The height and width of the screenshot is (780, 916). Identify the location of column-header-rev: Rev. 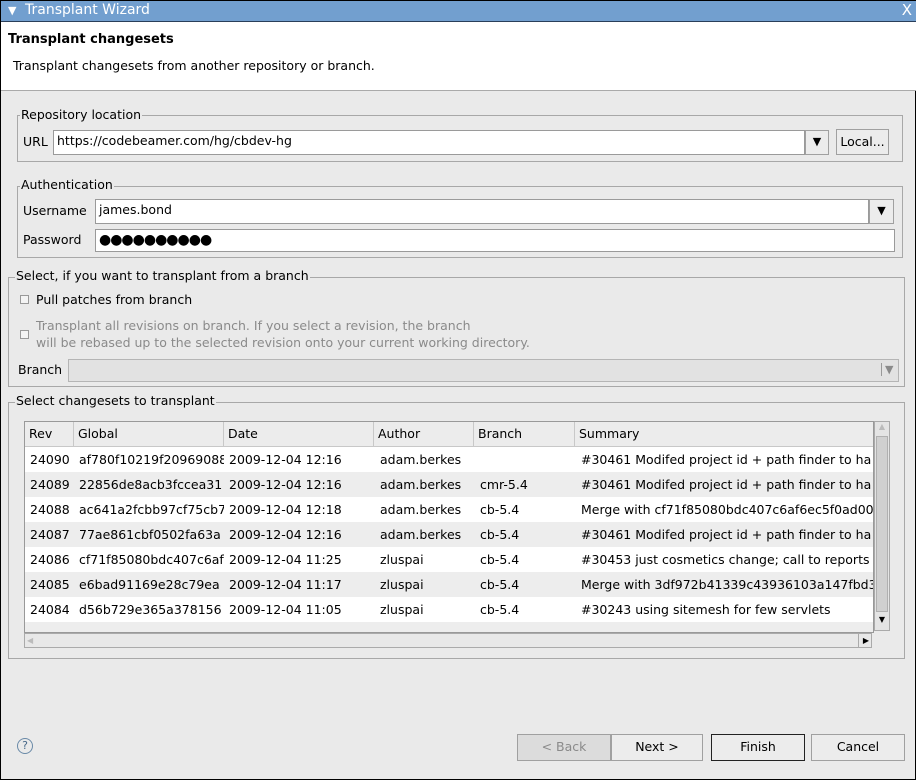
(49, 434).